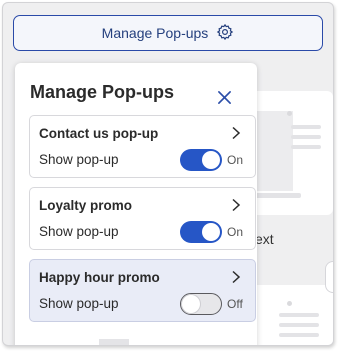  Describe the element at coordinates (86, 205) in the screenshot. I see `popup-item-name: Loyalty promo` at that location.